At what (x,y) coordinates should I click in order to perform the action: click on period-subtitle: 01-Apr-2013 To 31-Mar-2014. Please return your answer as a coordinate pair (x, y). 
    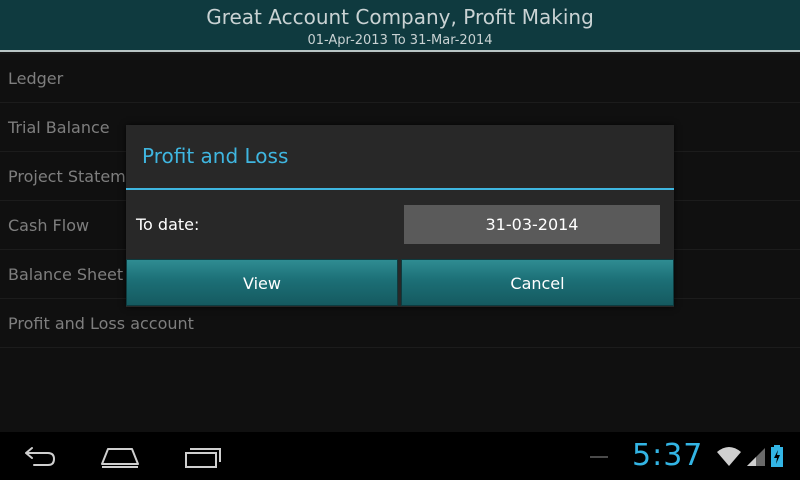
    Looking at the image, I should click on (400, 40).